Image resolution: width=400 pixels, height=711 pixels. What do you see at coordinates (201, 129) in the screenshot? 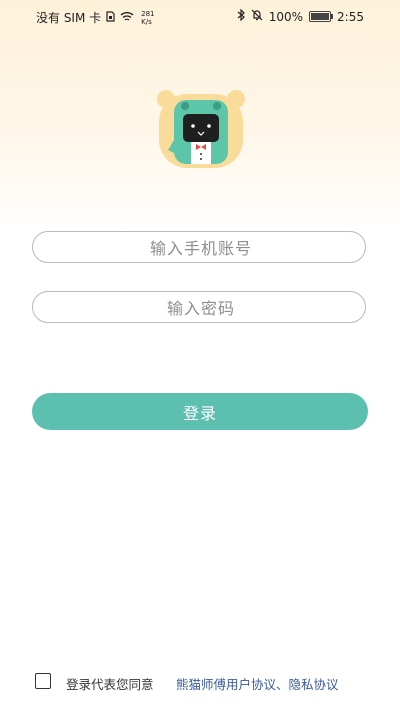
I see `panda-mascot-logo` at bounding box center [201, 129].